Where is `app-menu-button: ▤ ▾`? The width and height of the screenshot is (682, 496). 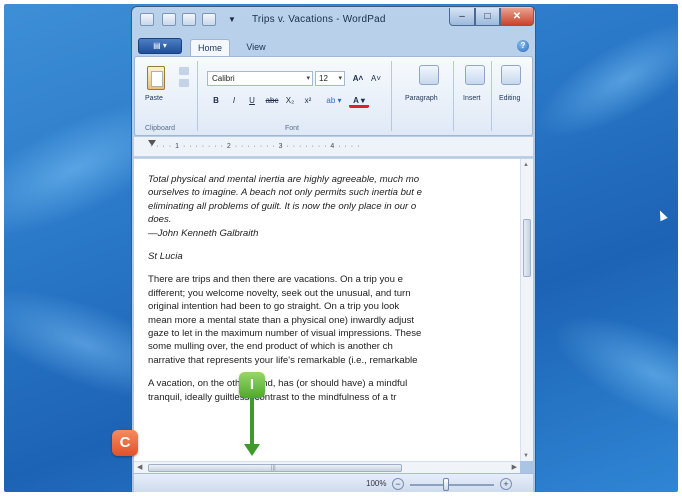 app-menu-button: ▤ ▾ is located at coordinates (160, 46).